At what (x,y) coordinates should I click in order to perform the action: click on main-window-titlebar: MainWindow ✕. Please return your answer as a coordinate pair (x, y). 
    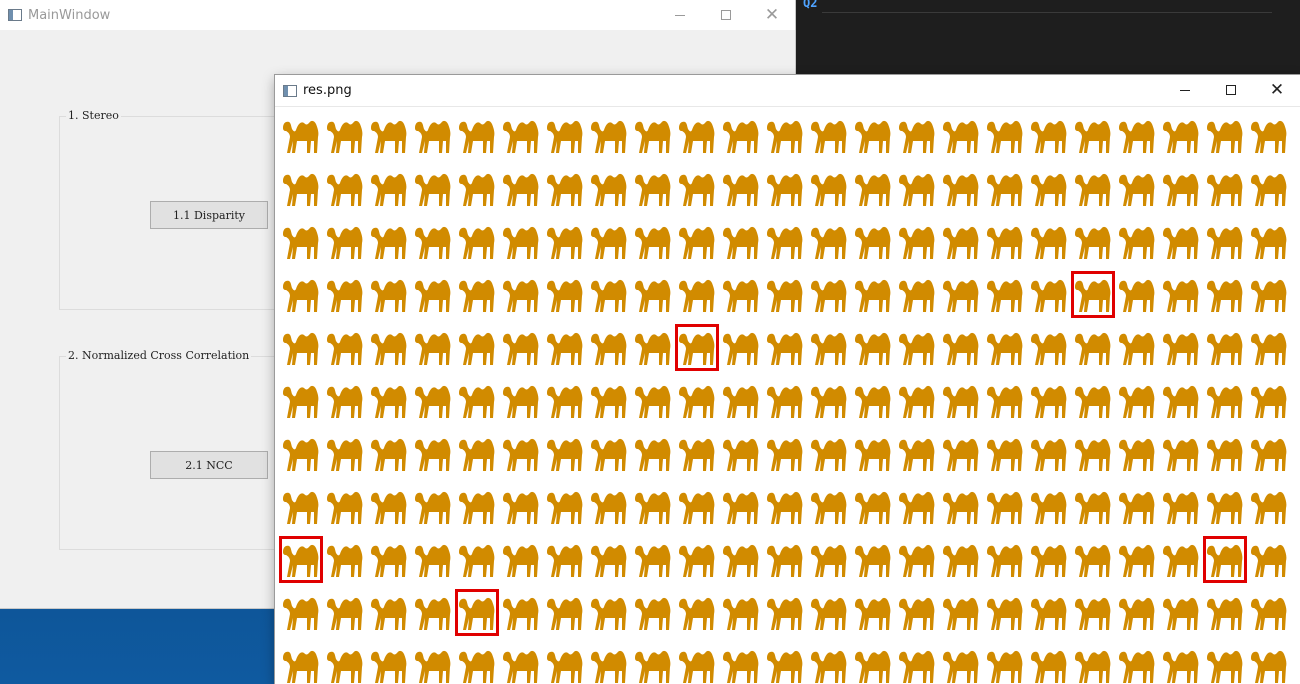
    Looking at the image, I should click on (397, 15).